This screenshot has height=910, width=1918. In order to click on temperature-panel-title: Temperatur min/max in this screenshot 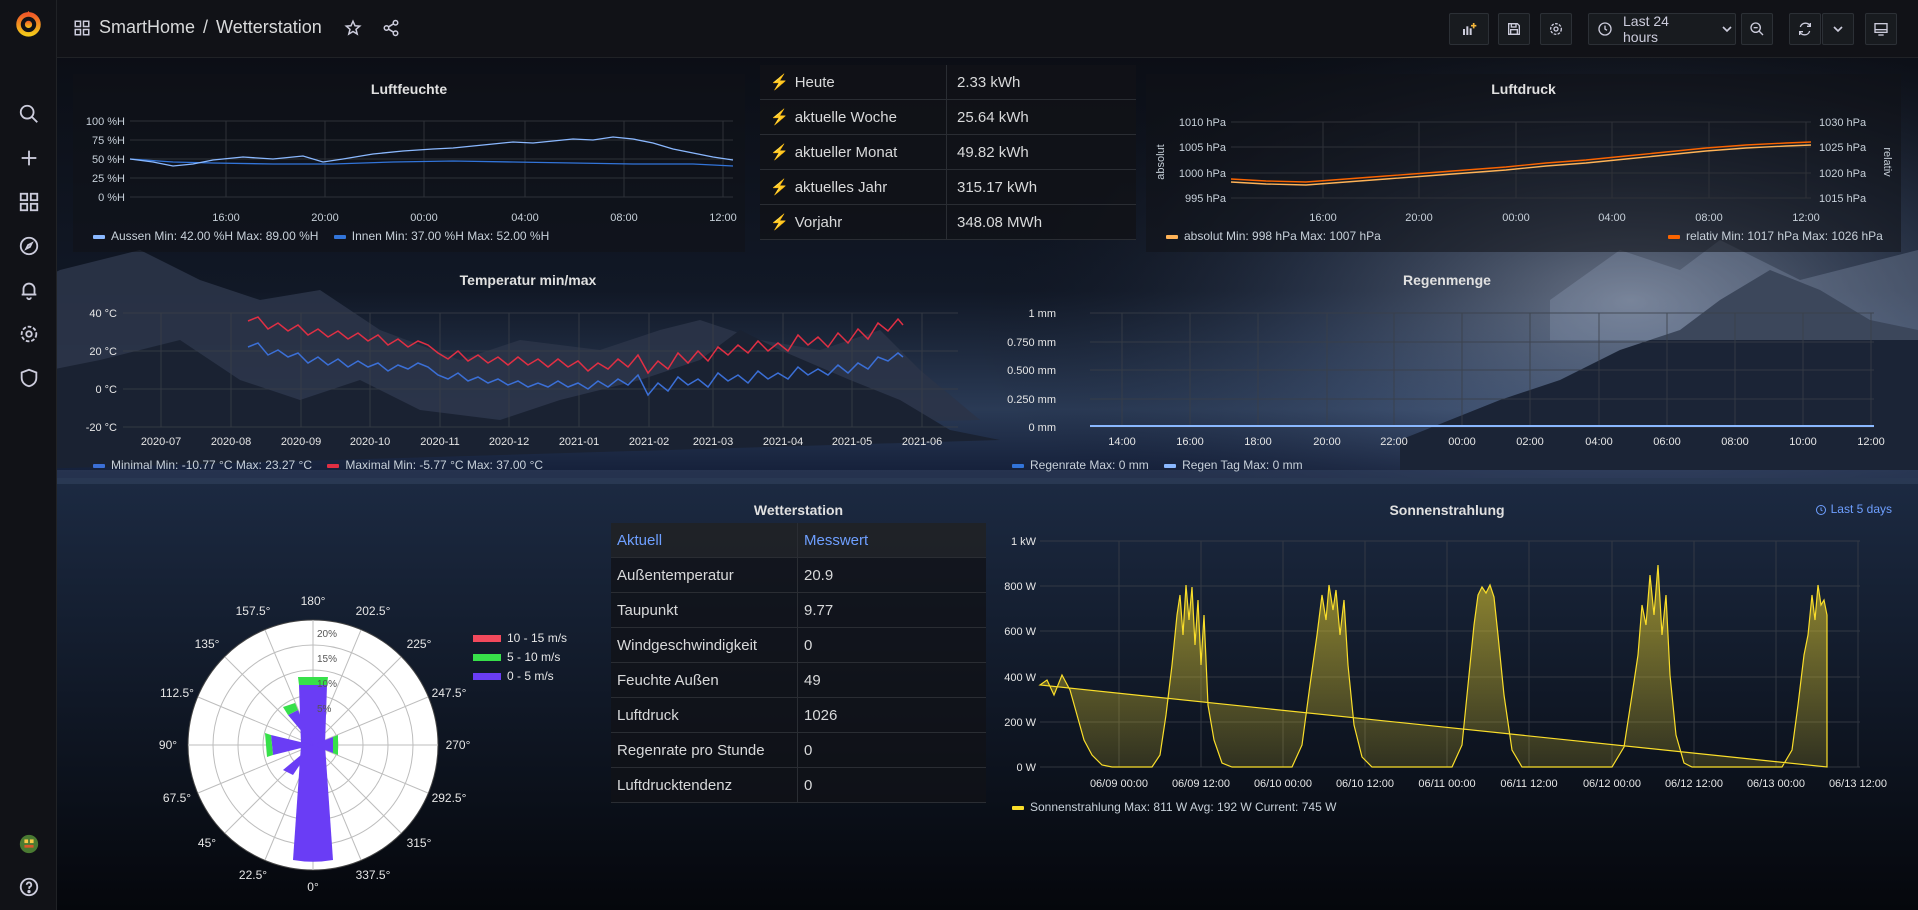, I will do `click(528, 280)`.